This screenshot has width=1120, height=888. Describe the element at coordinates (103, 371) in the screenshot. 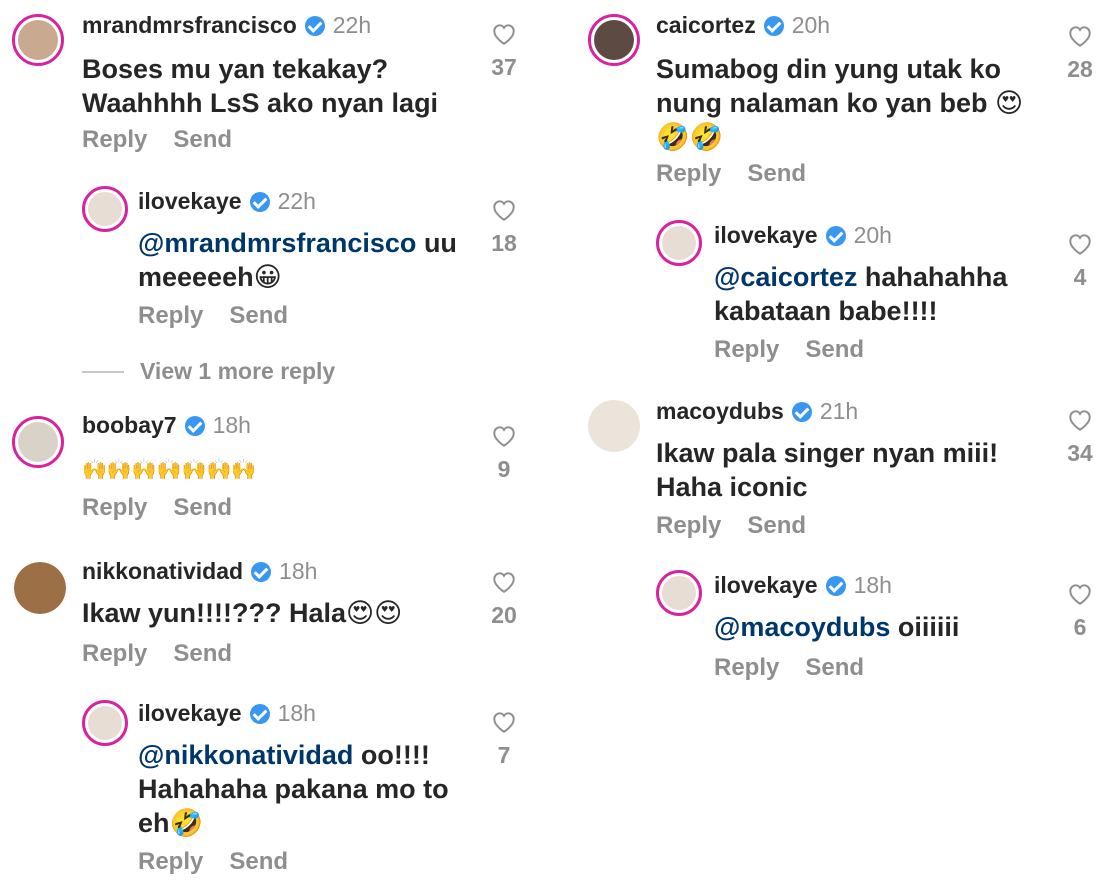

I see `divider` at that location.